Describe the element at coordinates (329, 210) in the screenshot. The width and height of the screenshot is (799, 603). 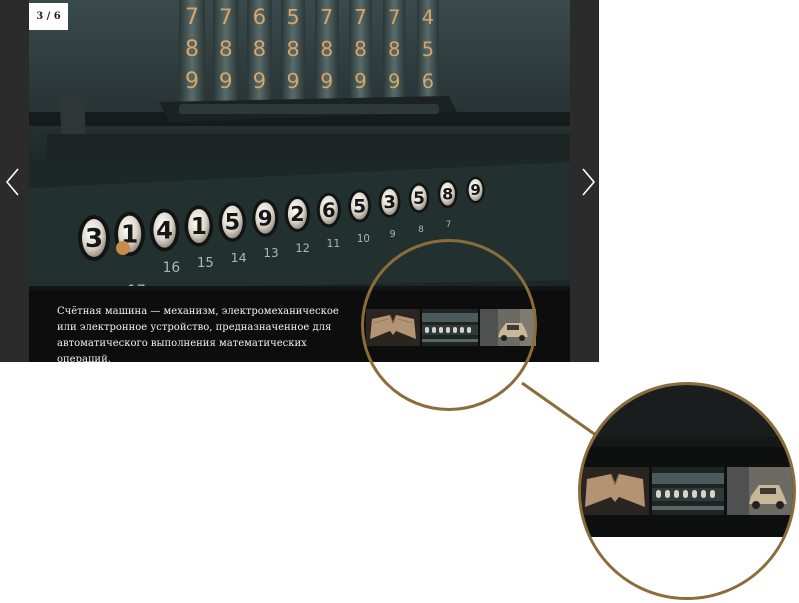
I see `key-digit: 6` at that location.